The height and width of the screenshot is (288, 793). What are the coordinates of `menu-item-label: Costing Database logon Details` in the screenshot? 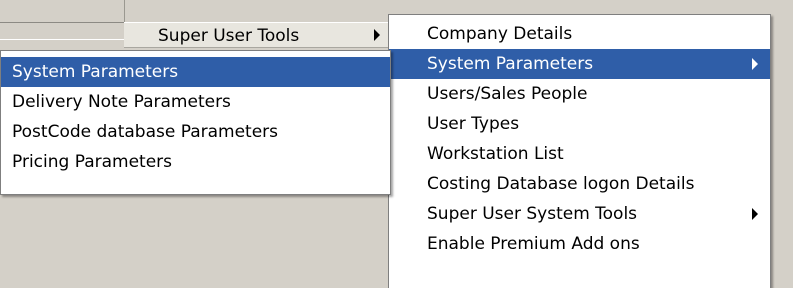 It's located at (561, 184).